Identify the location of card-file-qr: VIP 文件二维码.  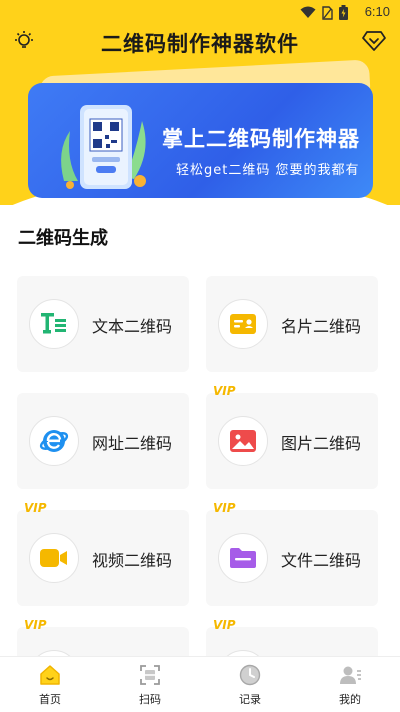
(292, 553).